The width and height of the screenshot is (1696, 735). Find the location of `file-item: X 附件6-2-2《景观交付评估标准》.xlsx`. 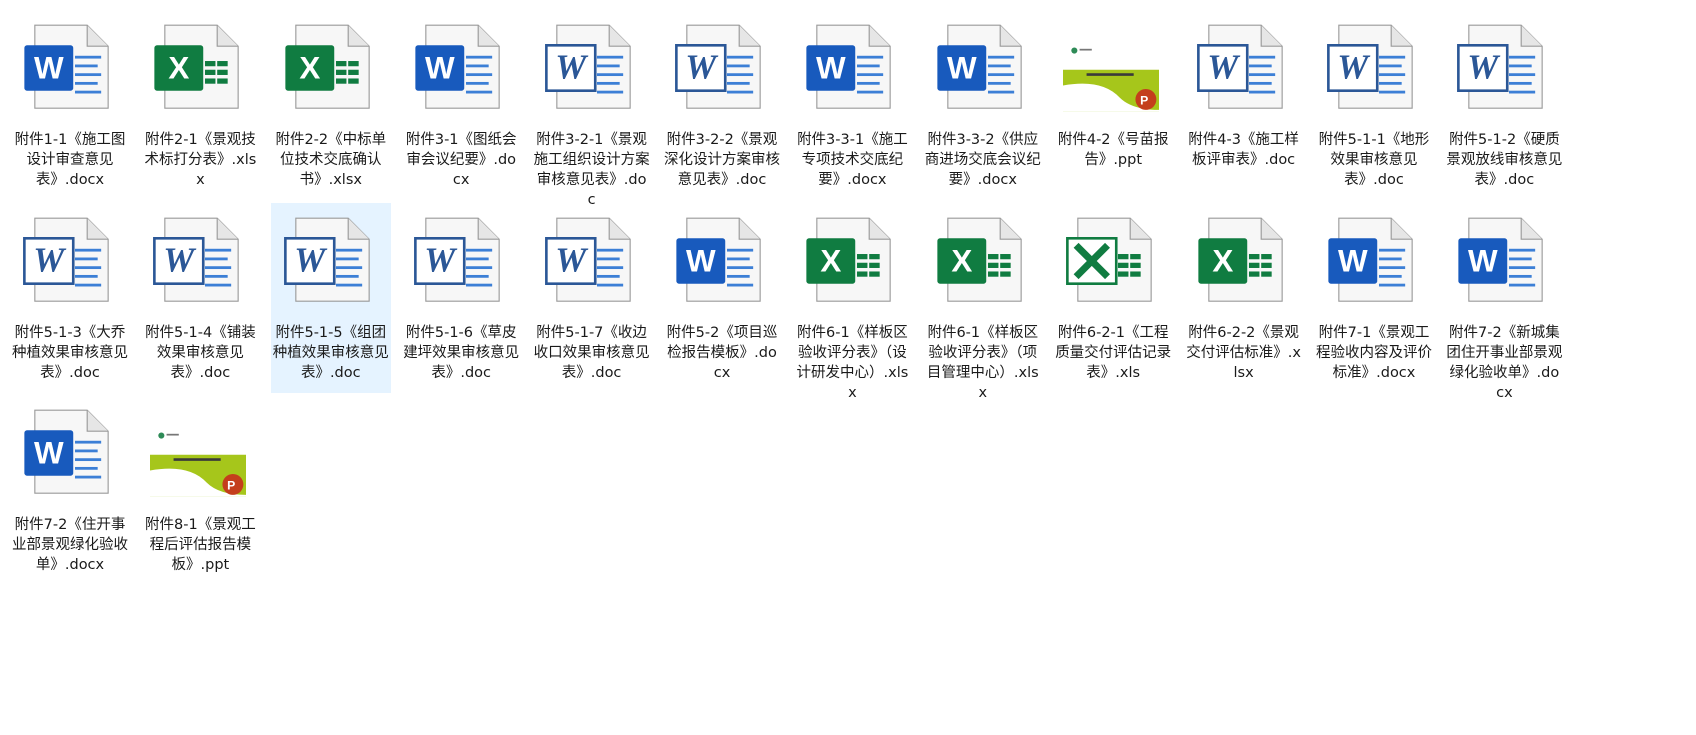

file-item: X 附件6-2-2《景观交付评估标准》.xlsx is located at coordinates (1244, 298).